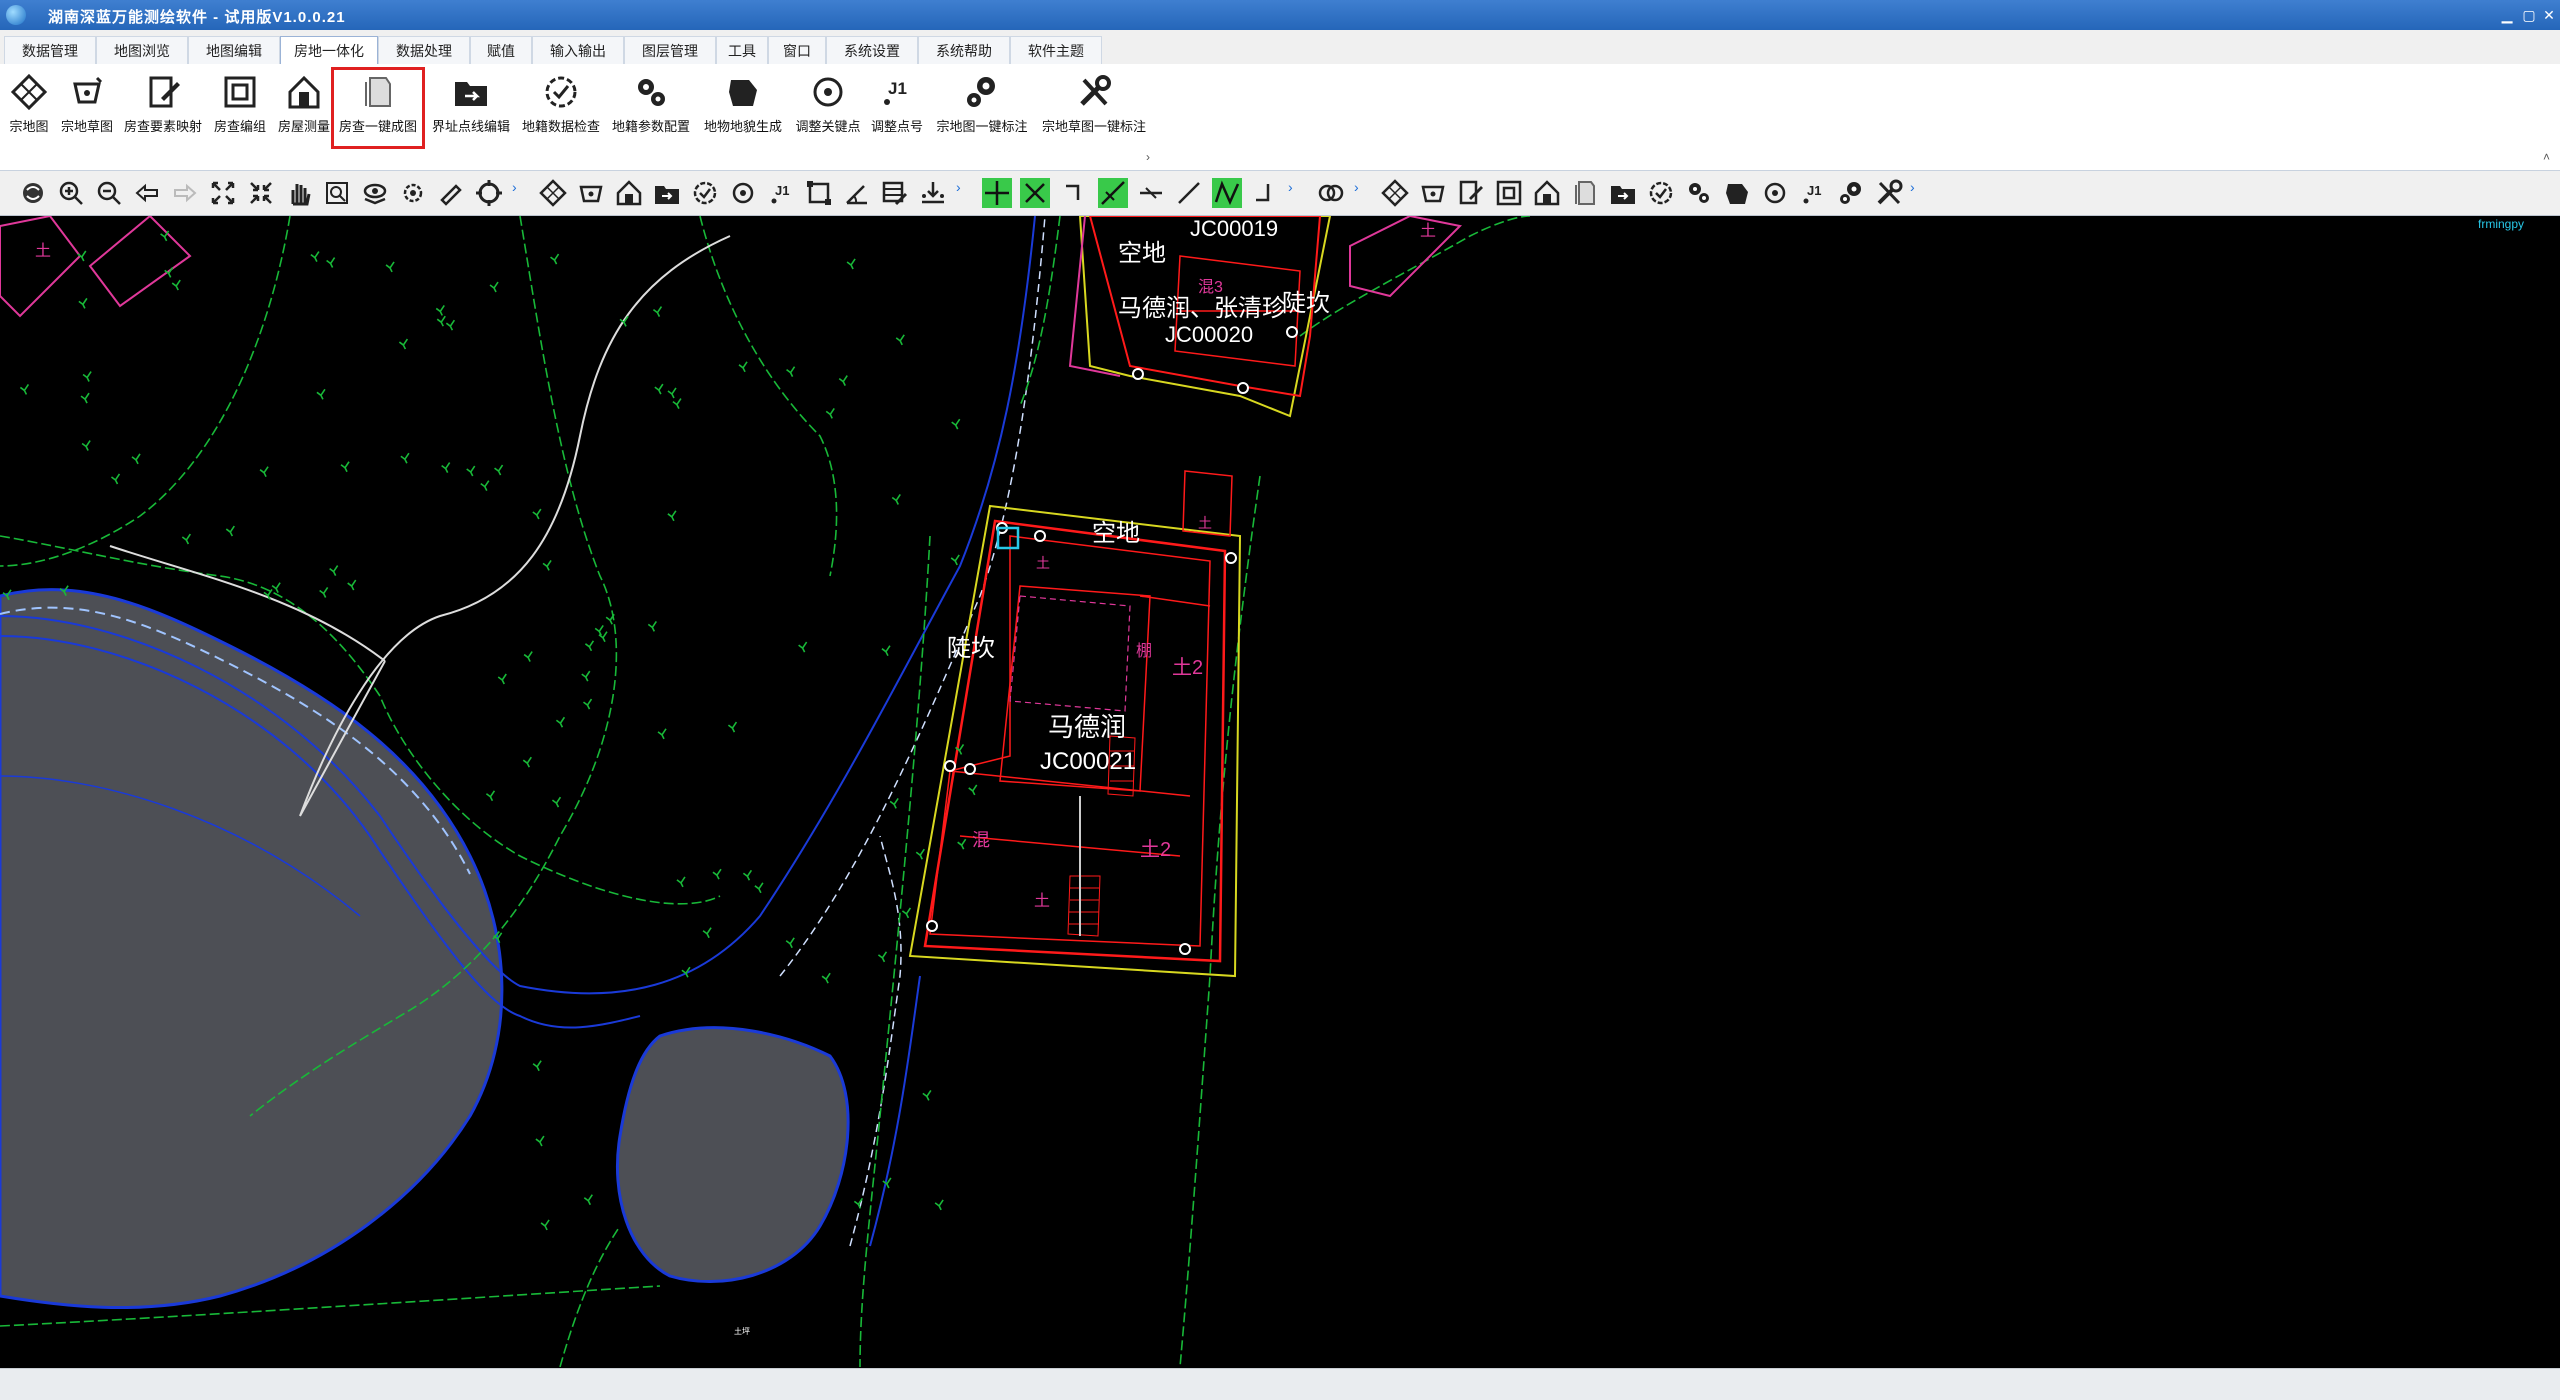 Image resolution: width=2560 pixels, height=1400 pixels. I want to click on grouping-tool, so click(1509, 193).